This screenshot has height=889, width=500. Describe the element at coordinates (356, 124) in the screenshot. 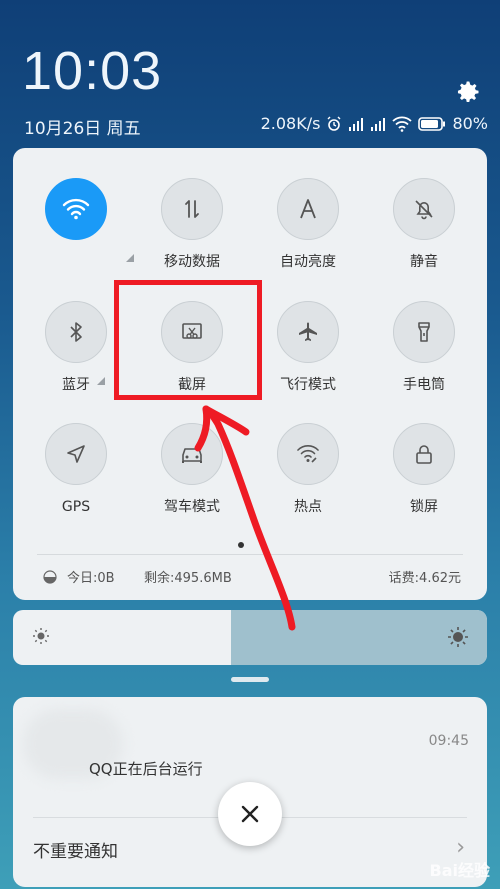

I see `signal-icon` at that location.